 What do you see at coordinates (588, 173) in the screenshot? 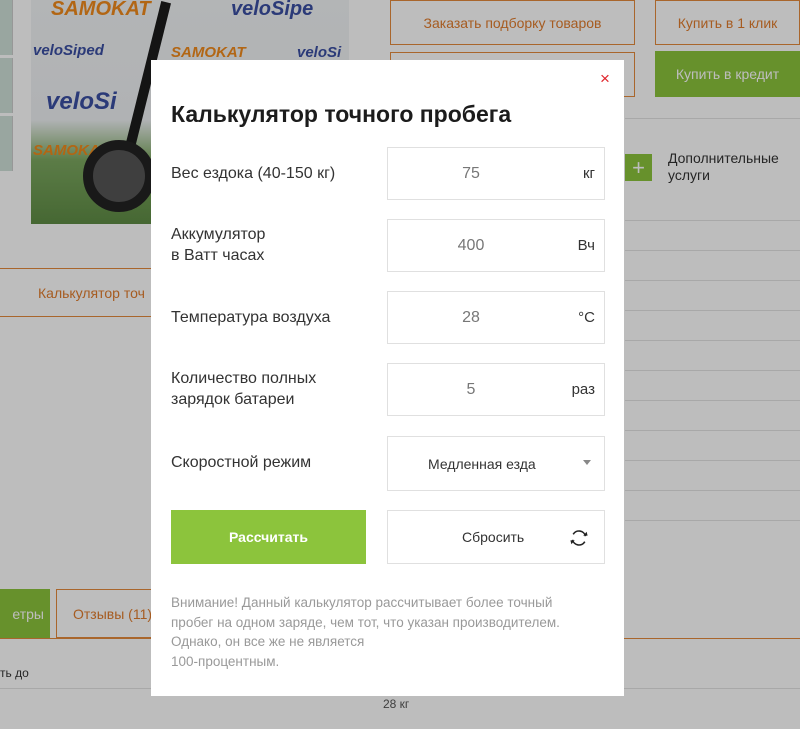
I see `rider-weight-unit: кг` at bounding box center [588, 173].